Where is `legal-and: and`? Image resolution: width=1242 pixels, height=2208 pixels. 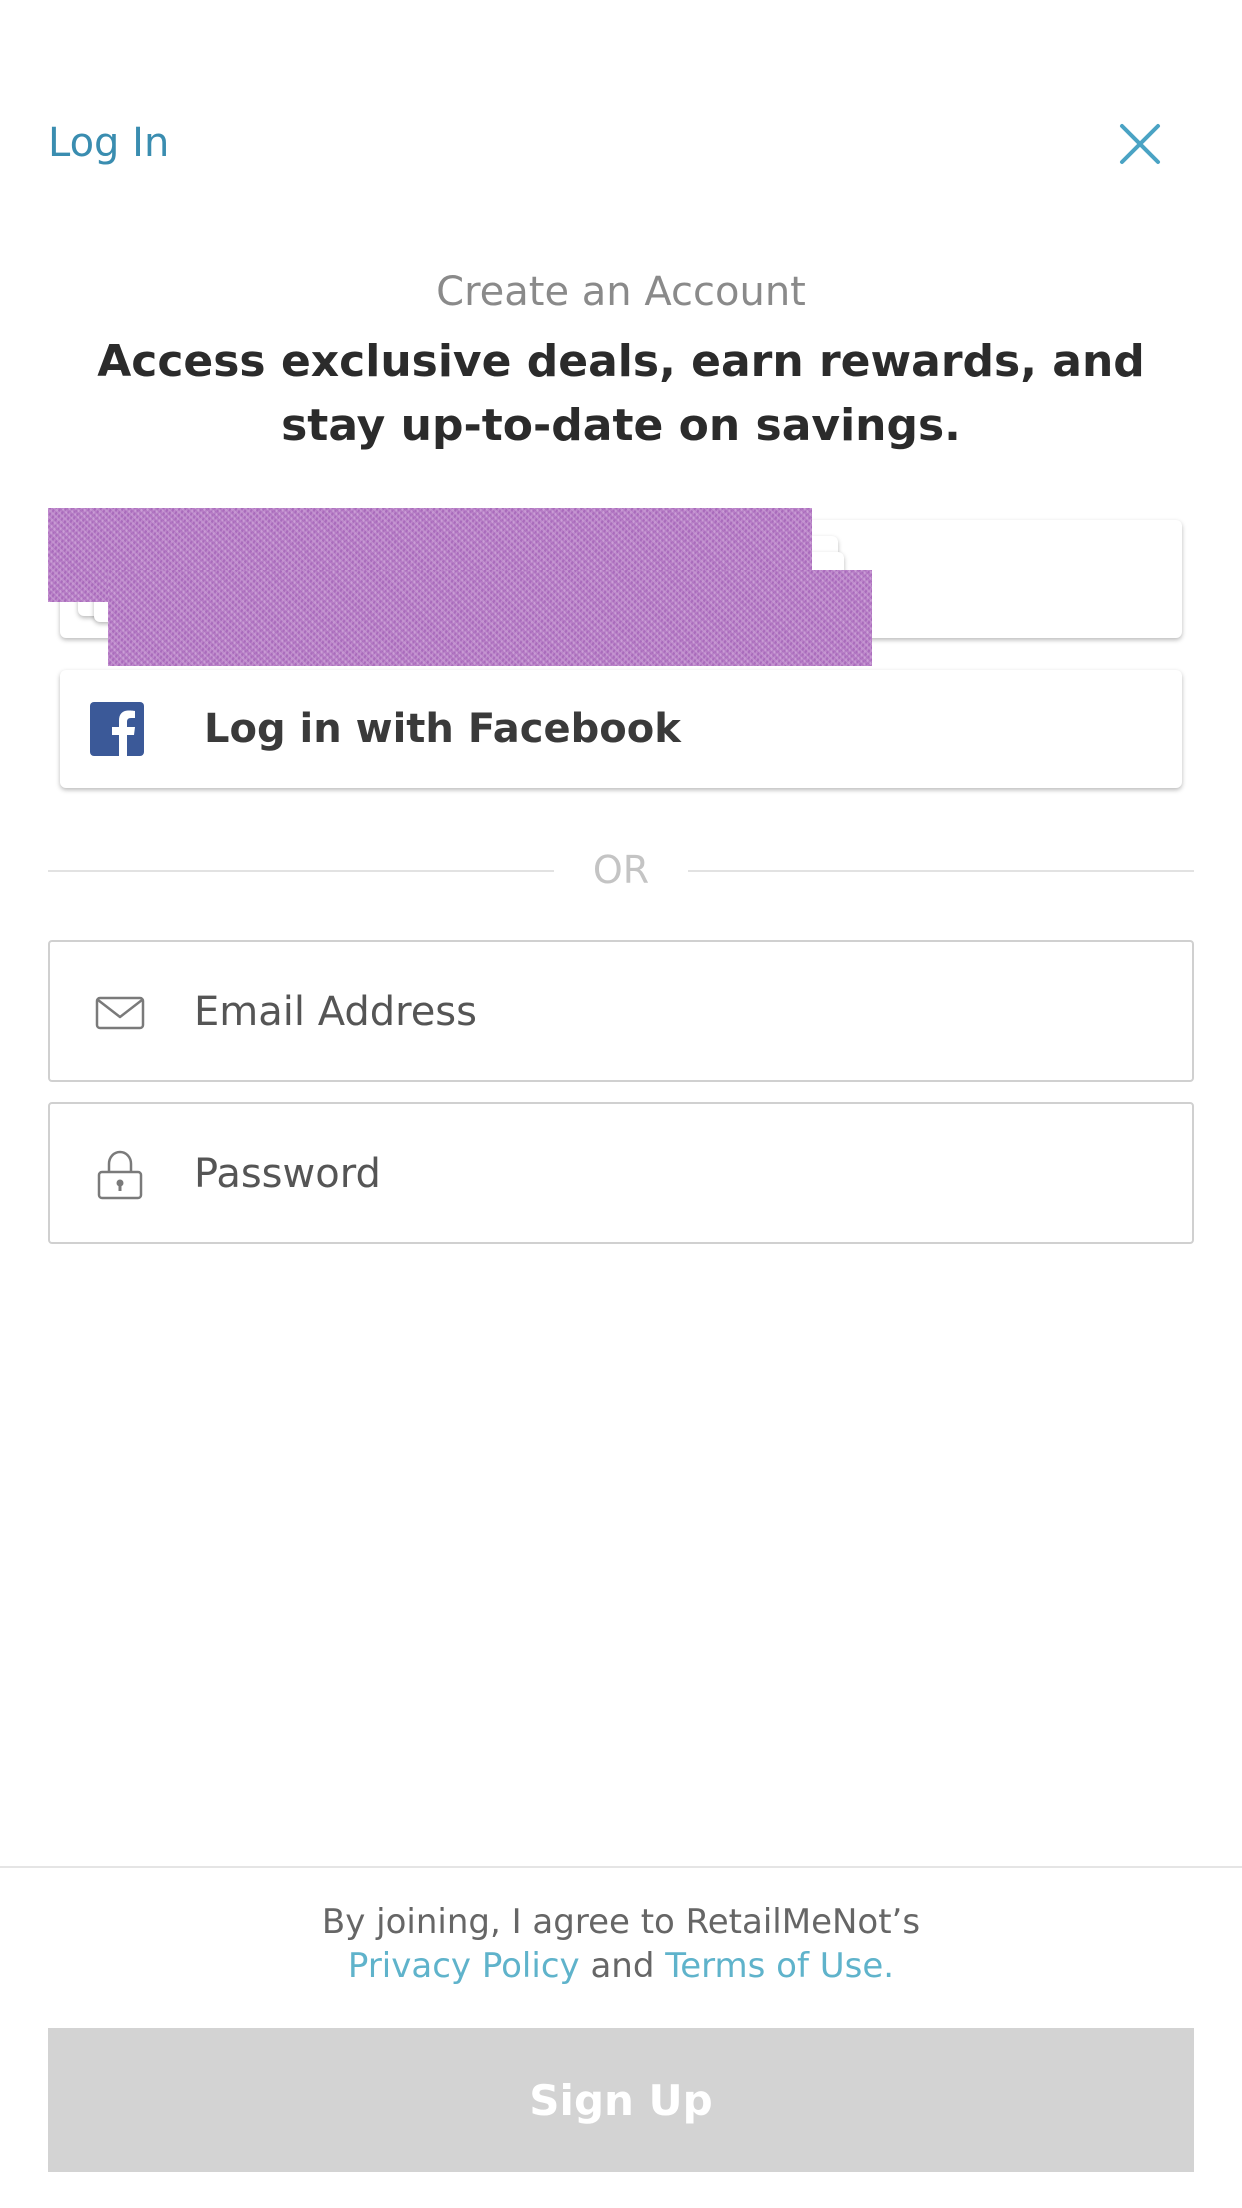 legal-and: and is located at coordinates (622, 1966).